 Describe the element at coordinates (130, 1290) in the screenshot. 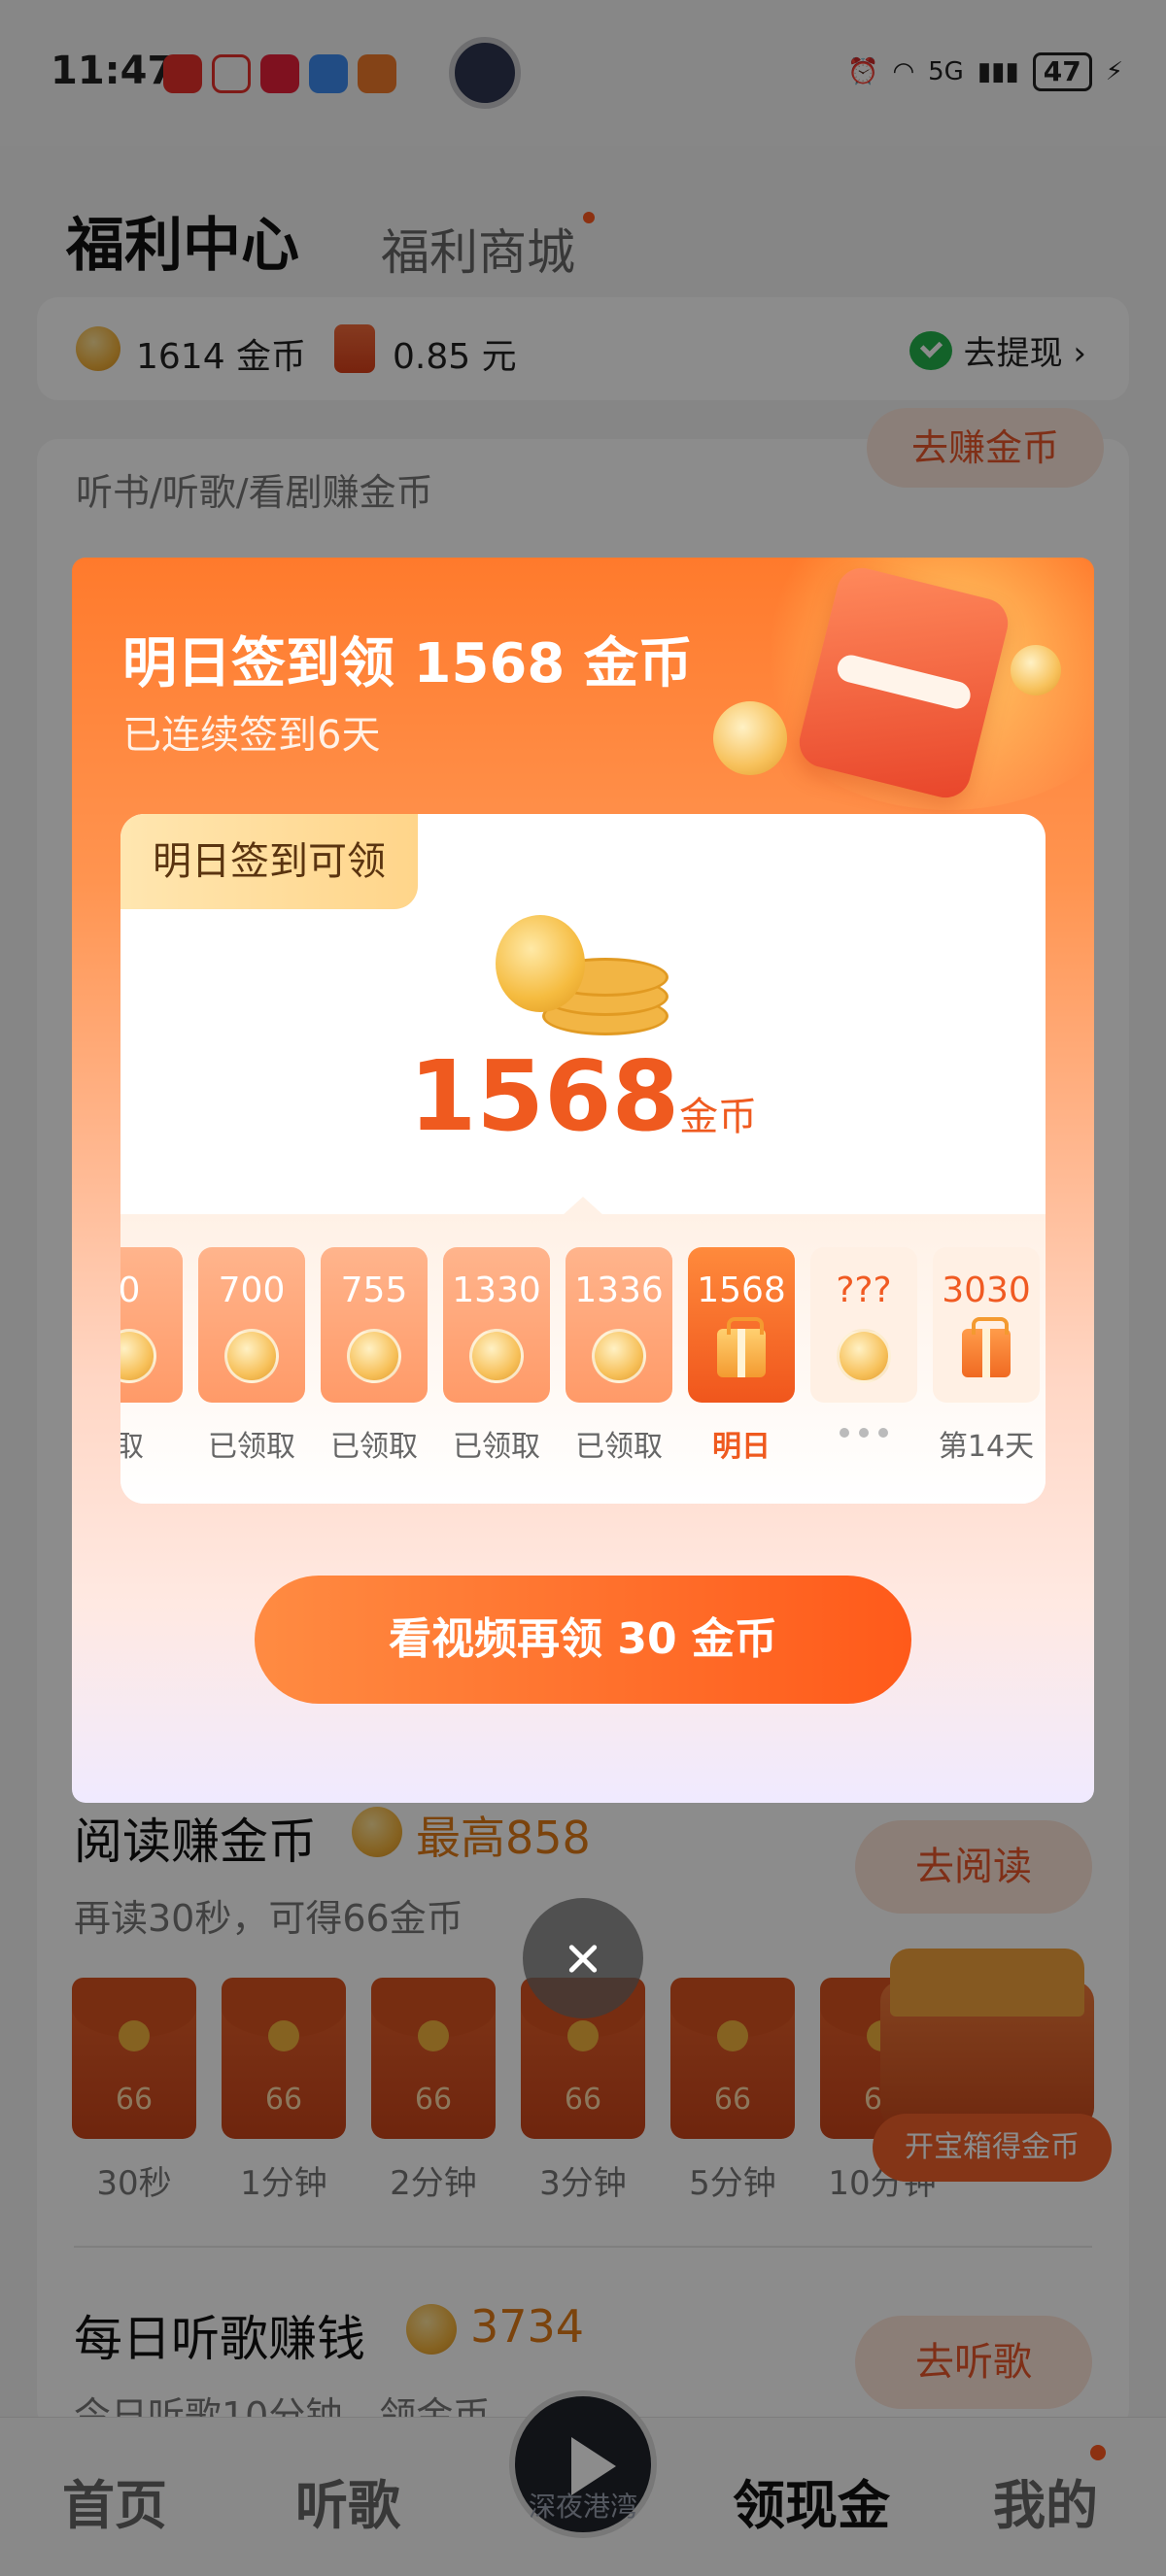

I see `day-value: 0` at that location.